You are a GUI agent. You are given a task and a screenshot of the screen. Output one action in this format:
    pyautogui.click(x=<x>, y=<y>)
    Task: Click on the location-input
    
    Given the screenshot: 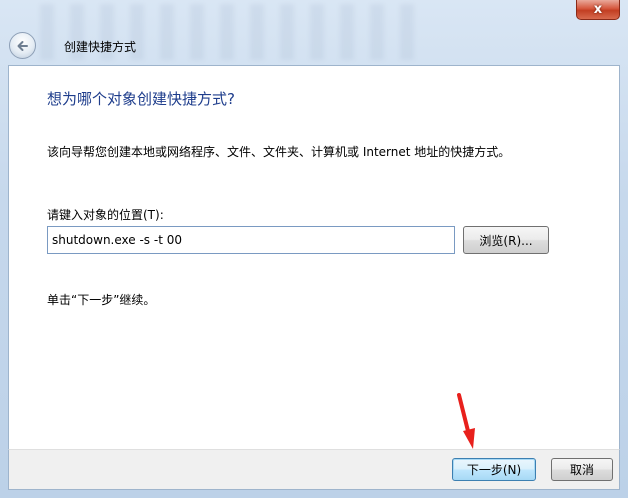 What is the action you would take?
    pyautogui.click(x=251, y=240)
    